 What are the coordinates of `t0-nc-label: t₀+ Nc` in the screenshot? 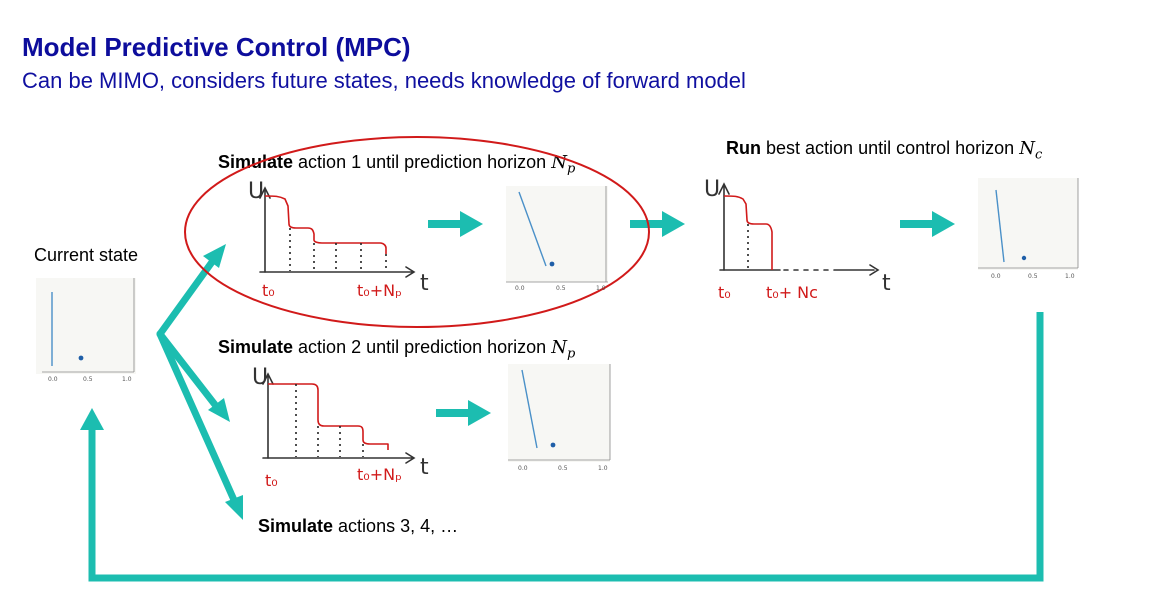 It's located at (792, 292).